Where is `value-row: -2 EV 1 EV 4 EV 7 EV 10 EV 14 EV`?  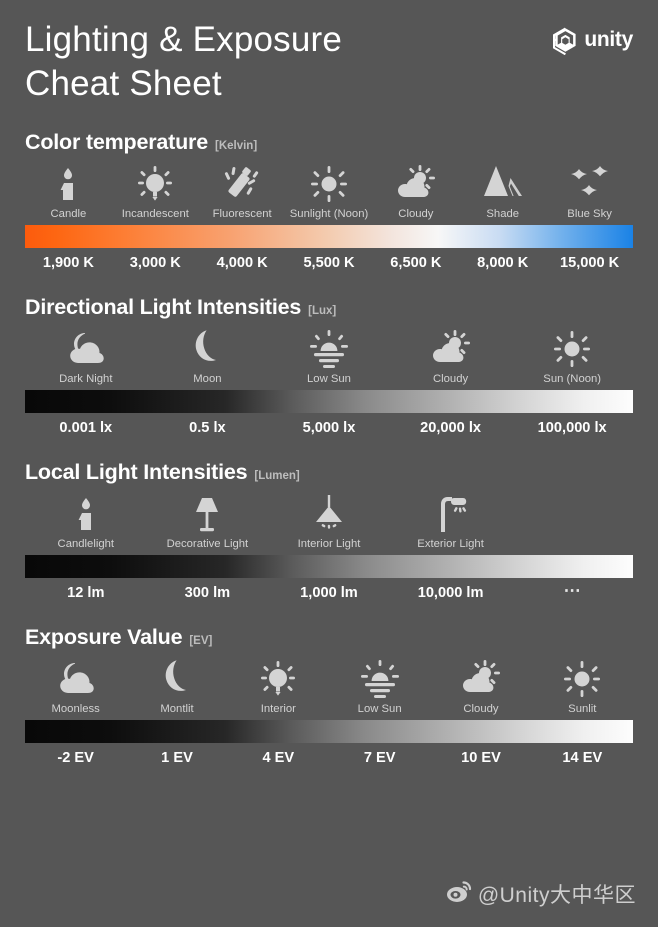 value-row: -2 EV 1 EV 4 EV 7 EV 10 EV 14 EV is located at coordinates (329, 758).